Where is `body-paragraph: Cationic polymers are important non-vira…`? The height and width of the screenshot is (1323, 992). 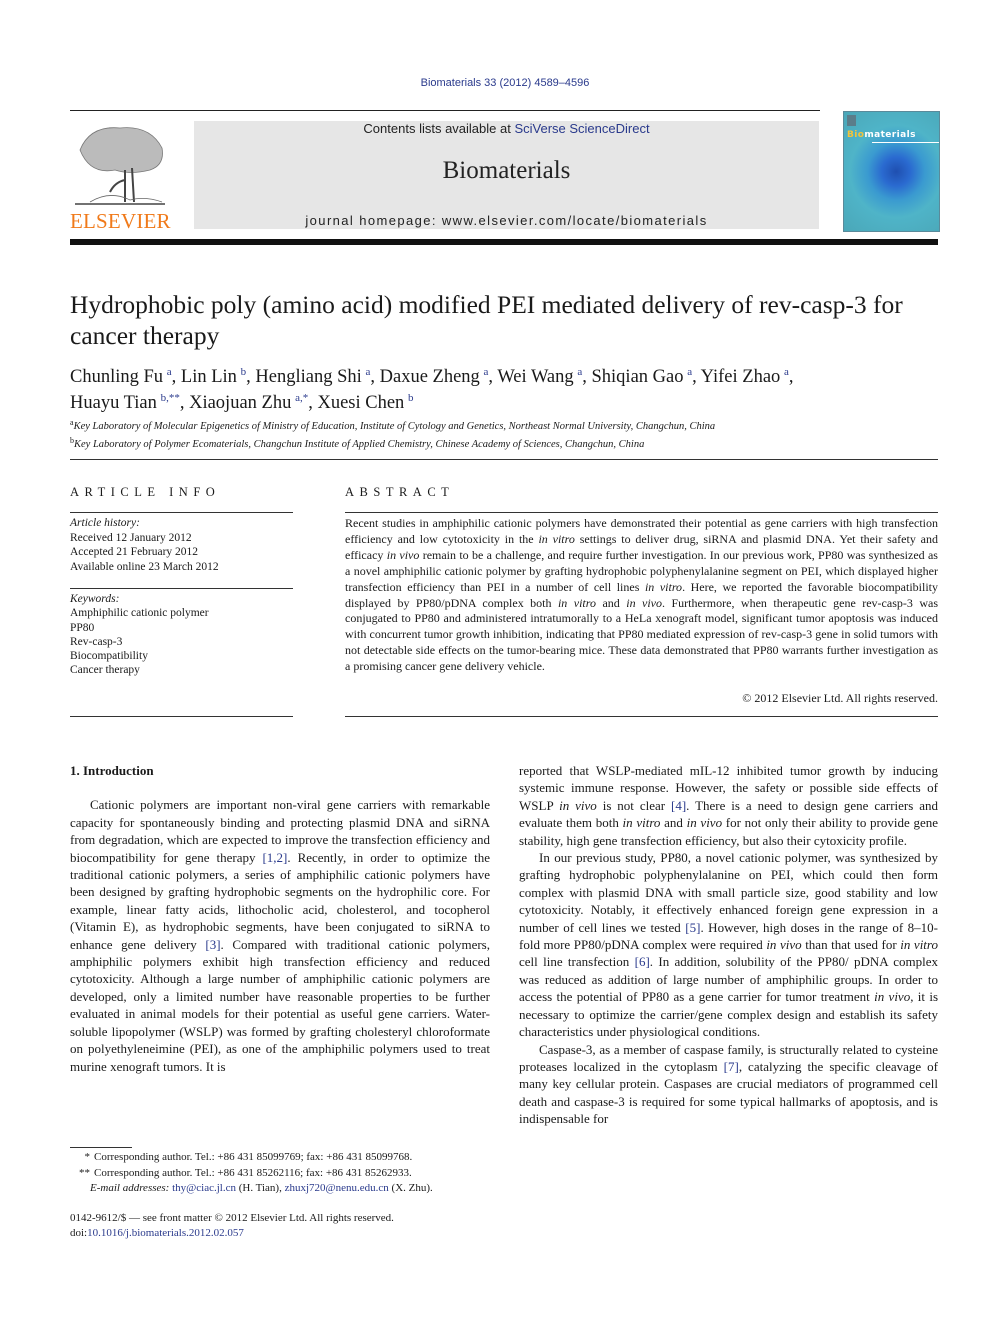 body-paragraph: Cationic polymers are important non-vira… is located at coordinates (280, 935).